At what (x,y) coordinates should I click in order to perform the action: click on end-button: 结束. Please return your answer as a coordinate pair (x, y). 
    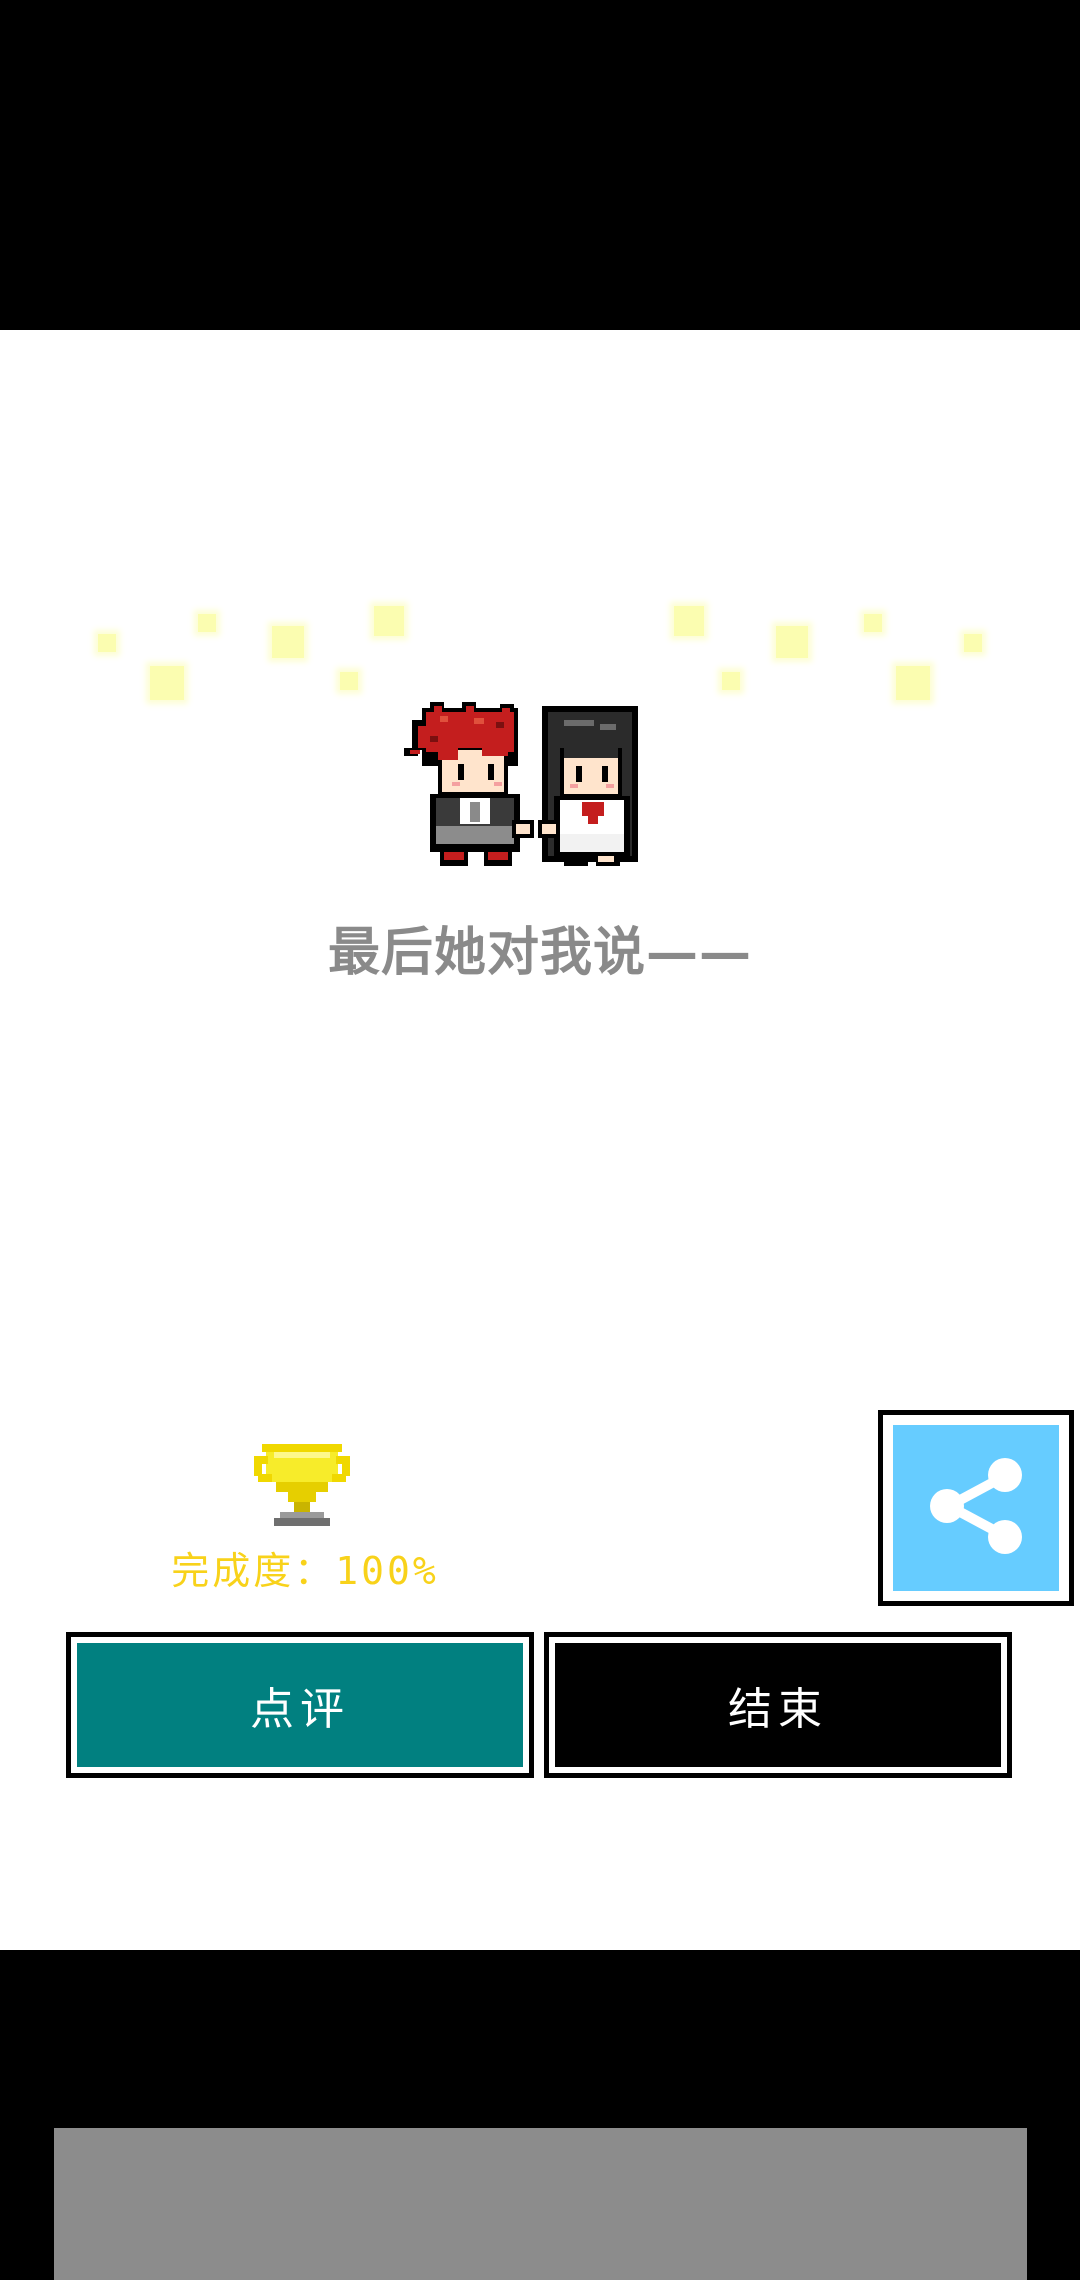
    Looking at the image, I should click on (778, 1705).